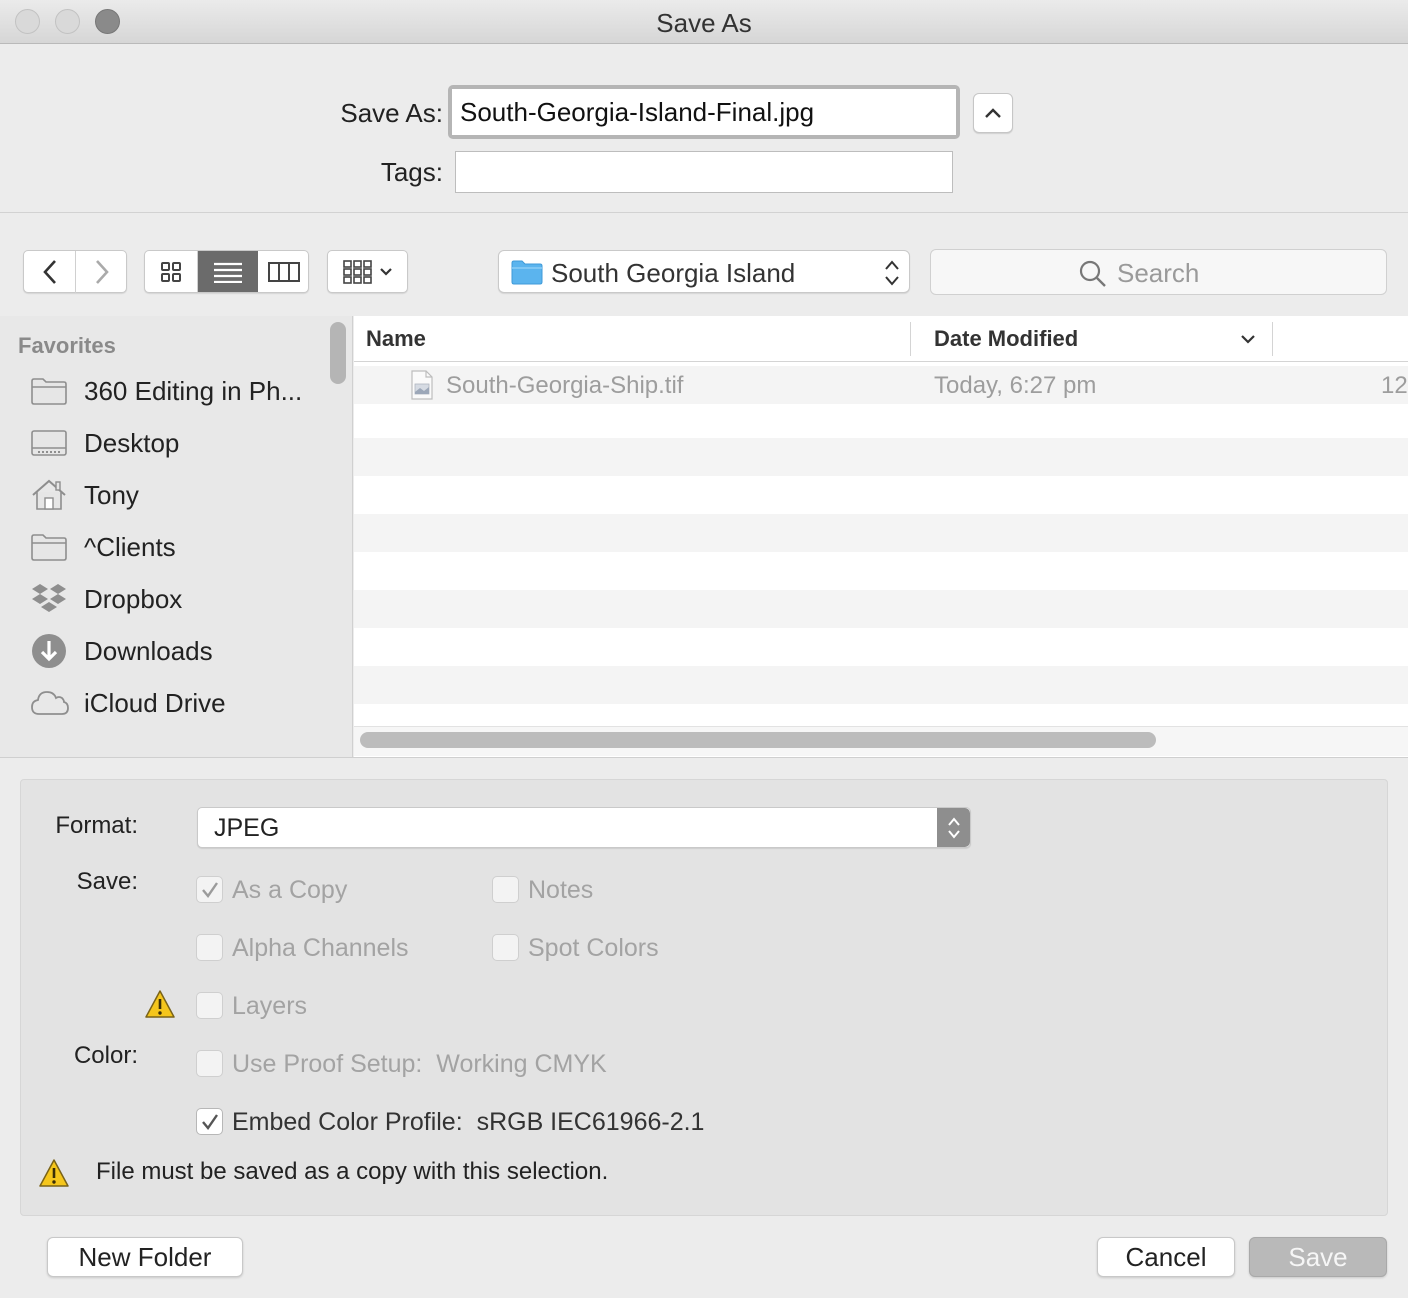 Image resolution: width=1408 pixels, height=1298 pixels. I want to click on layers-label: Layers, so click(270, 1006).